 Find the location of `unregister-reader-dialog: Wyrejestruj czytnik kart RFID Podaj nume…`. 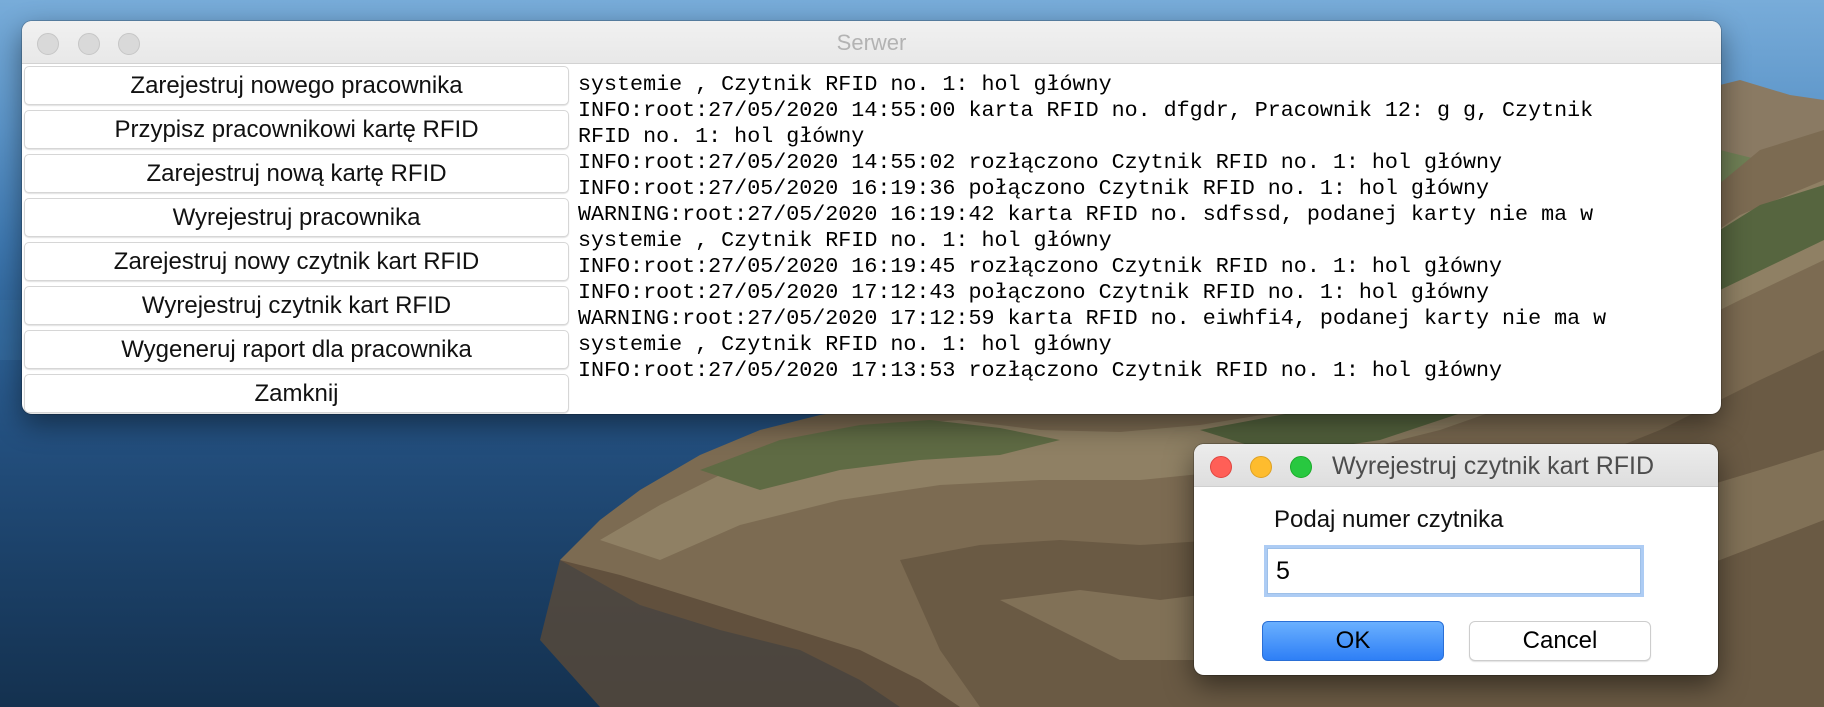

unregister-reader-dialog: Wyrejestruj czytnik kart RFID Podaj nume… is located at coordinates (1456, 559).